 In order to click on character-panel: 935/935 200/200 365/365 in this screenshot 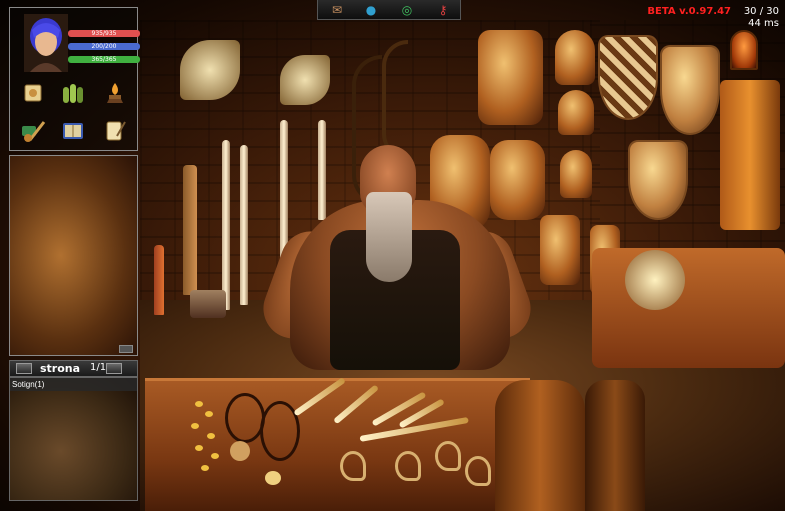, I will do `click(74, 79)`.